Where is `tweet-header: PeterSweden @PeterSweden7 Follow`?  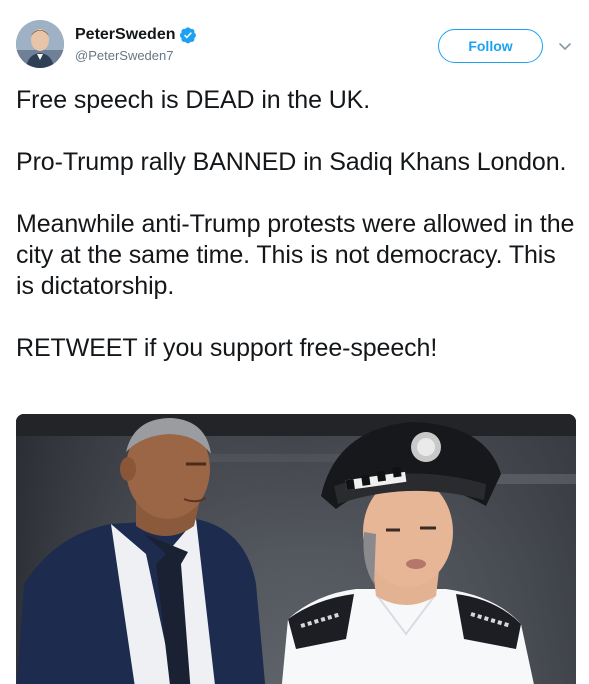 tweet-header: PeterSweden @PeterSweden7 Follow is located at coordinates (296, 46).